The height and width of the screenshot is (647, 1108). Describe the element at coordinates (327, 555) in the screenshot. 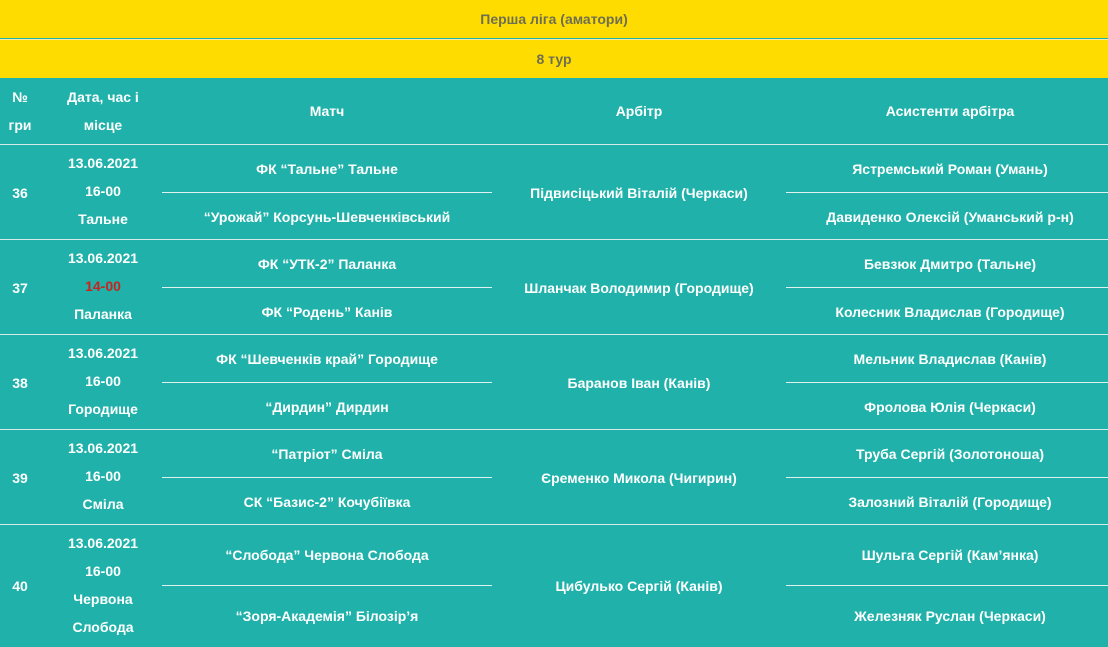

I see `home-team: “Слобода” Червона Слобода` at that location.